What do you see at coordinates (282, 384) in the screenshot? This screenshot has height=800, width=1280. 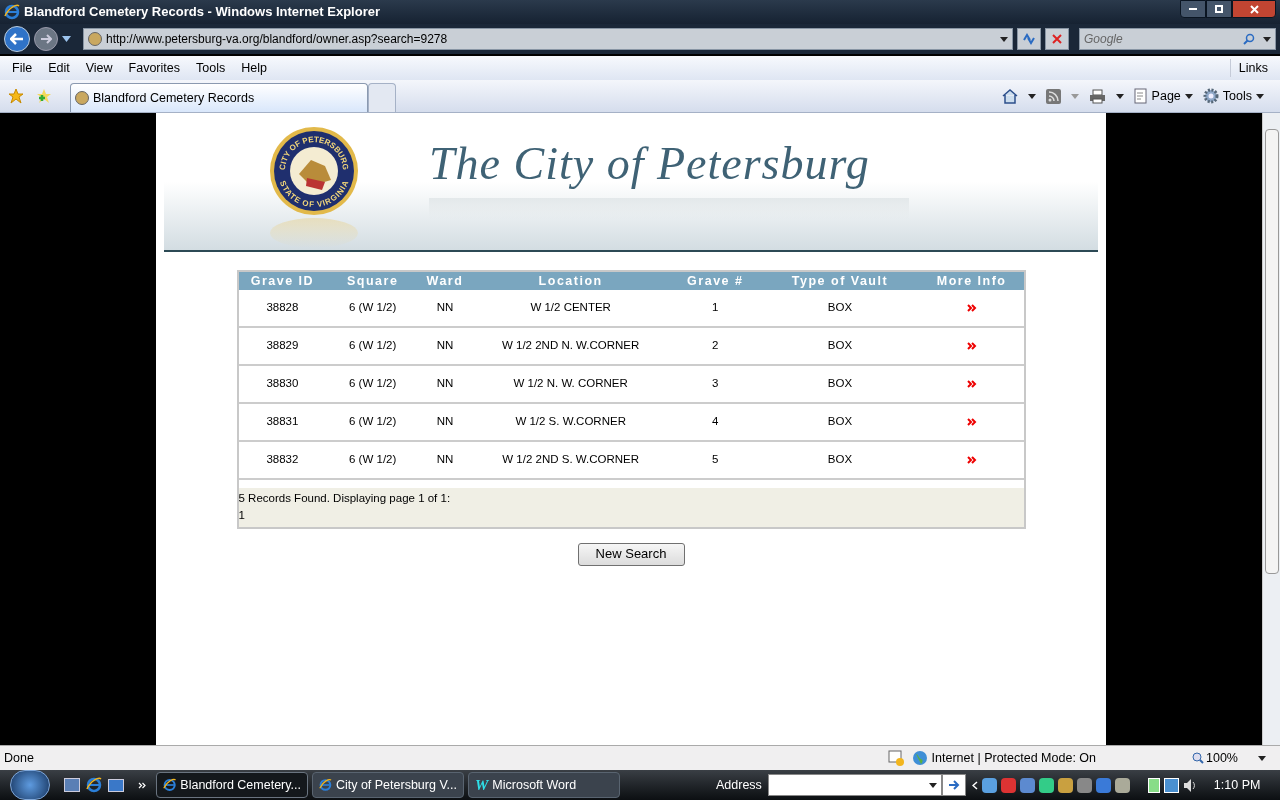 I see `table-cell-text: 38830` at bounding box center [282, 384].